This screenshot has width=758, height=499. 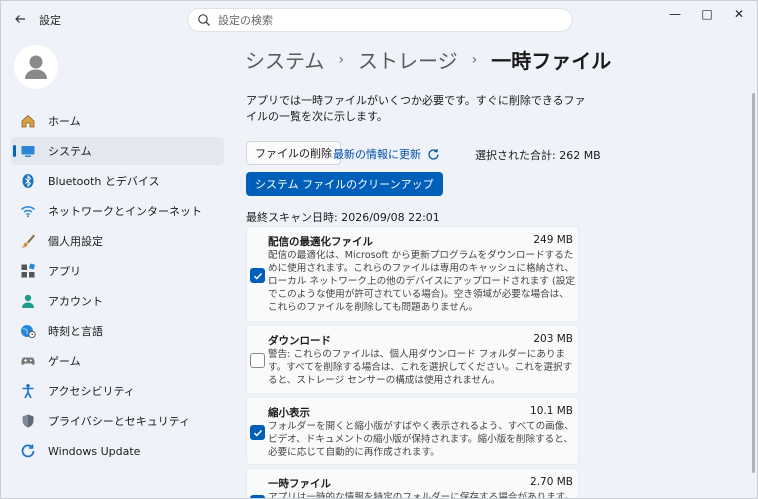 What do you see at coordinates (117, 241) in the screenshot?
I see `sidebar-item-personalization: 個人用設定` at bounding box center [117, 241].